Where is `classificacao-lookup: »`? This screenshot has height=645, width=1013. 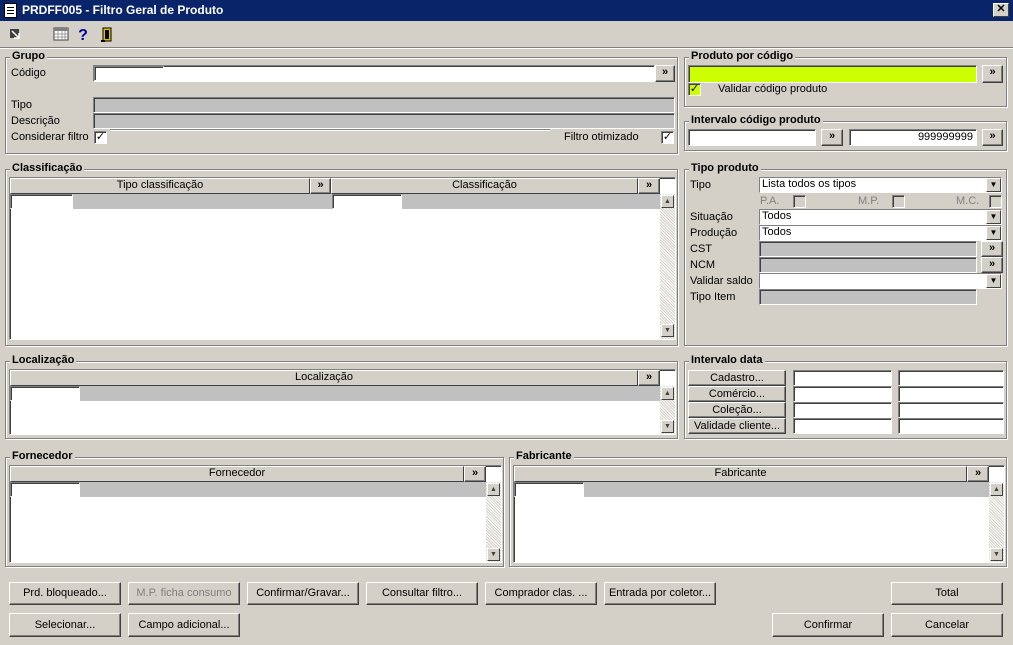 classificacao-lookup: » is located at coordinates (649, 186).